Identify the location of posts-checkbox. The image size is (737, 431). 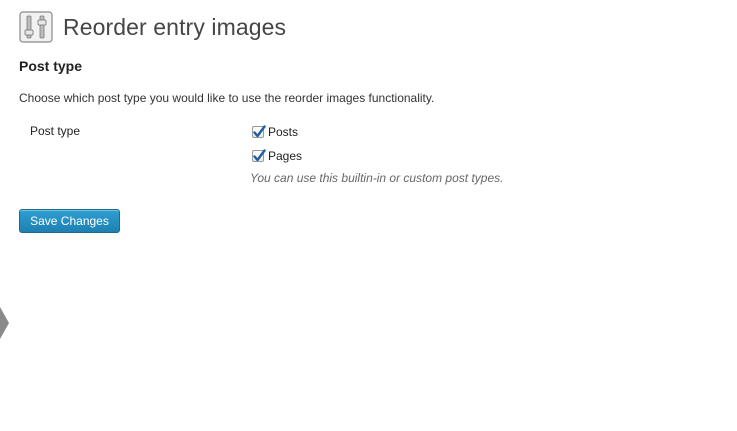
(259, 131).